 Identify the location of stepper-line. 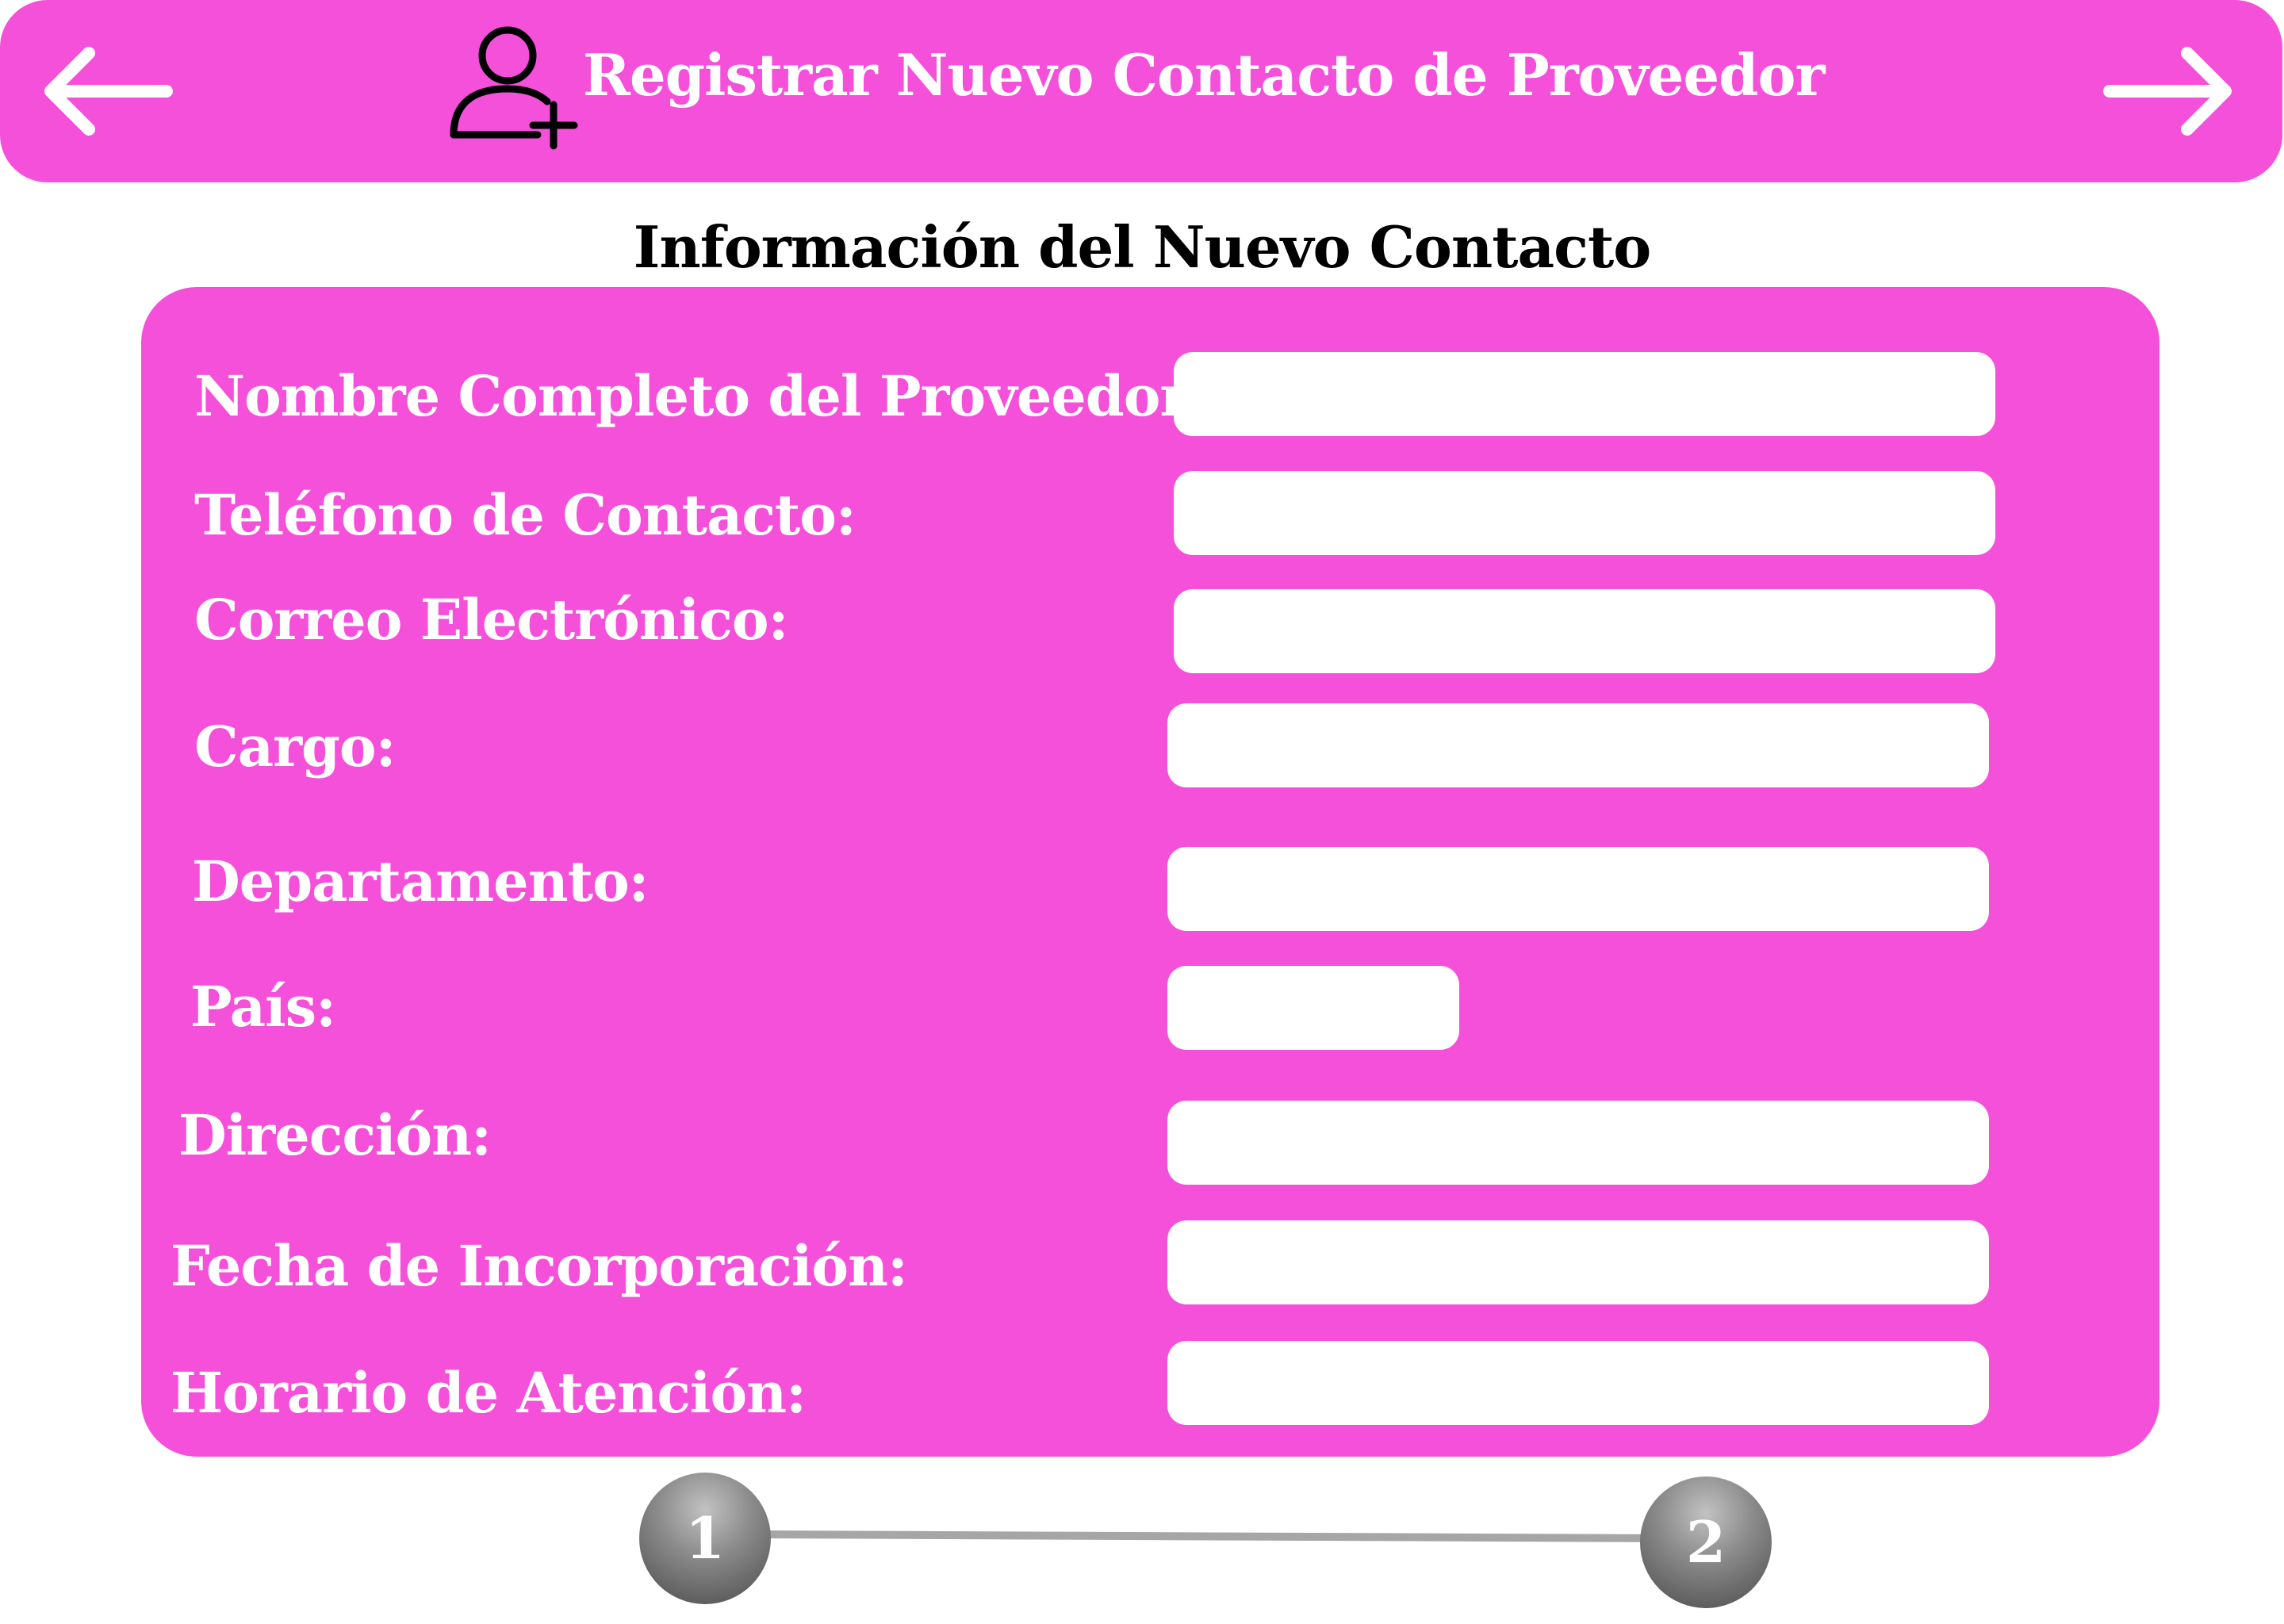
(1210, 1536).